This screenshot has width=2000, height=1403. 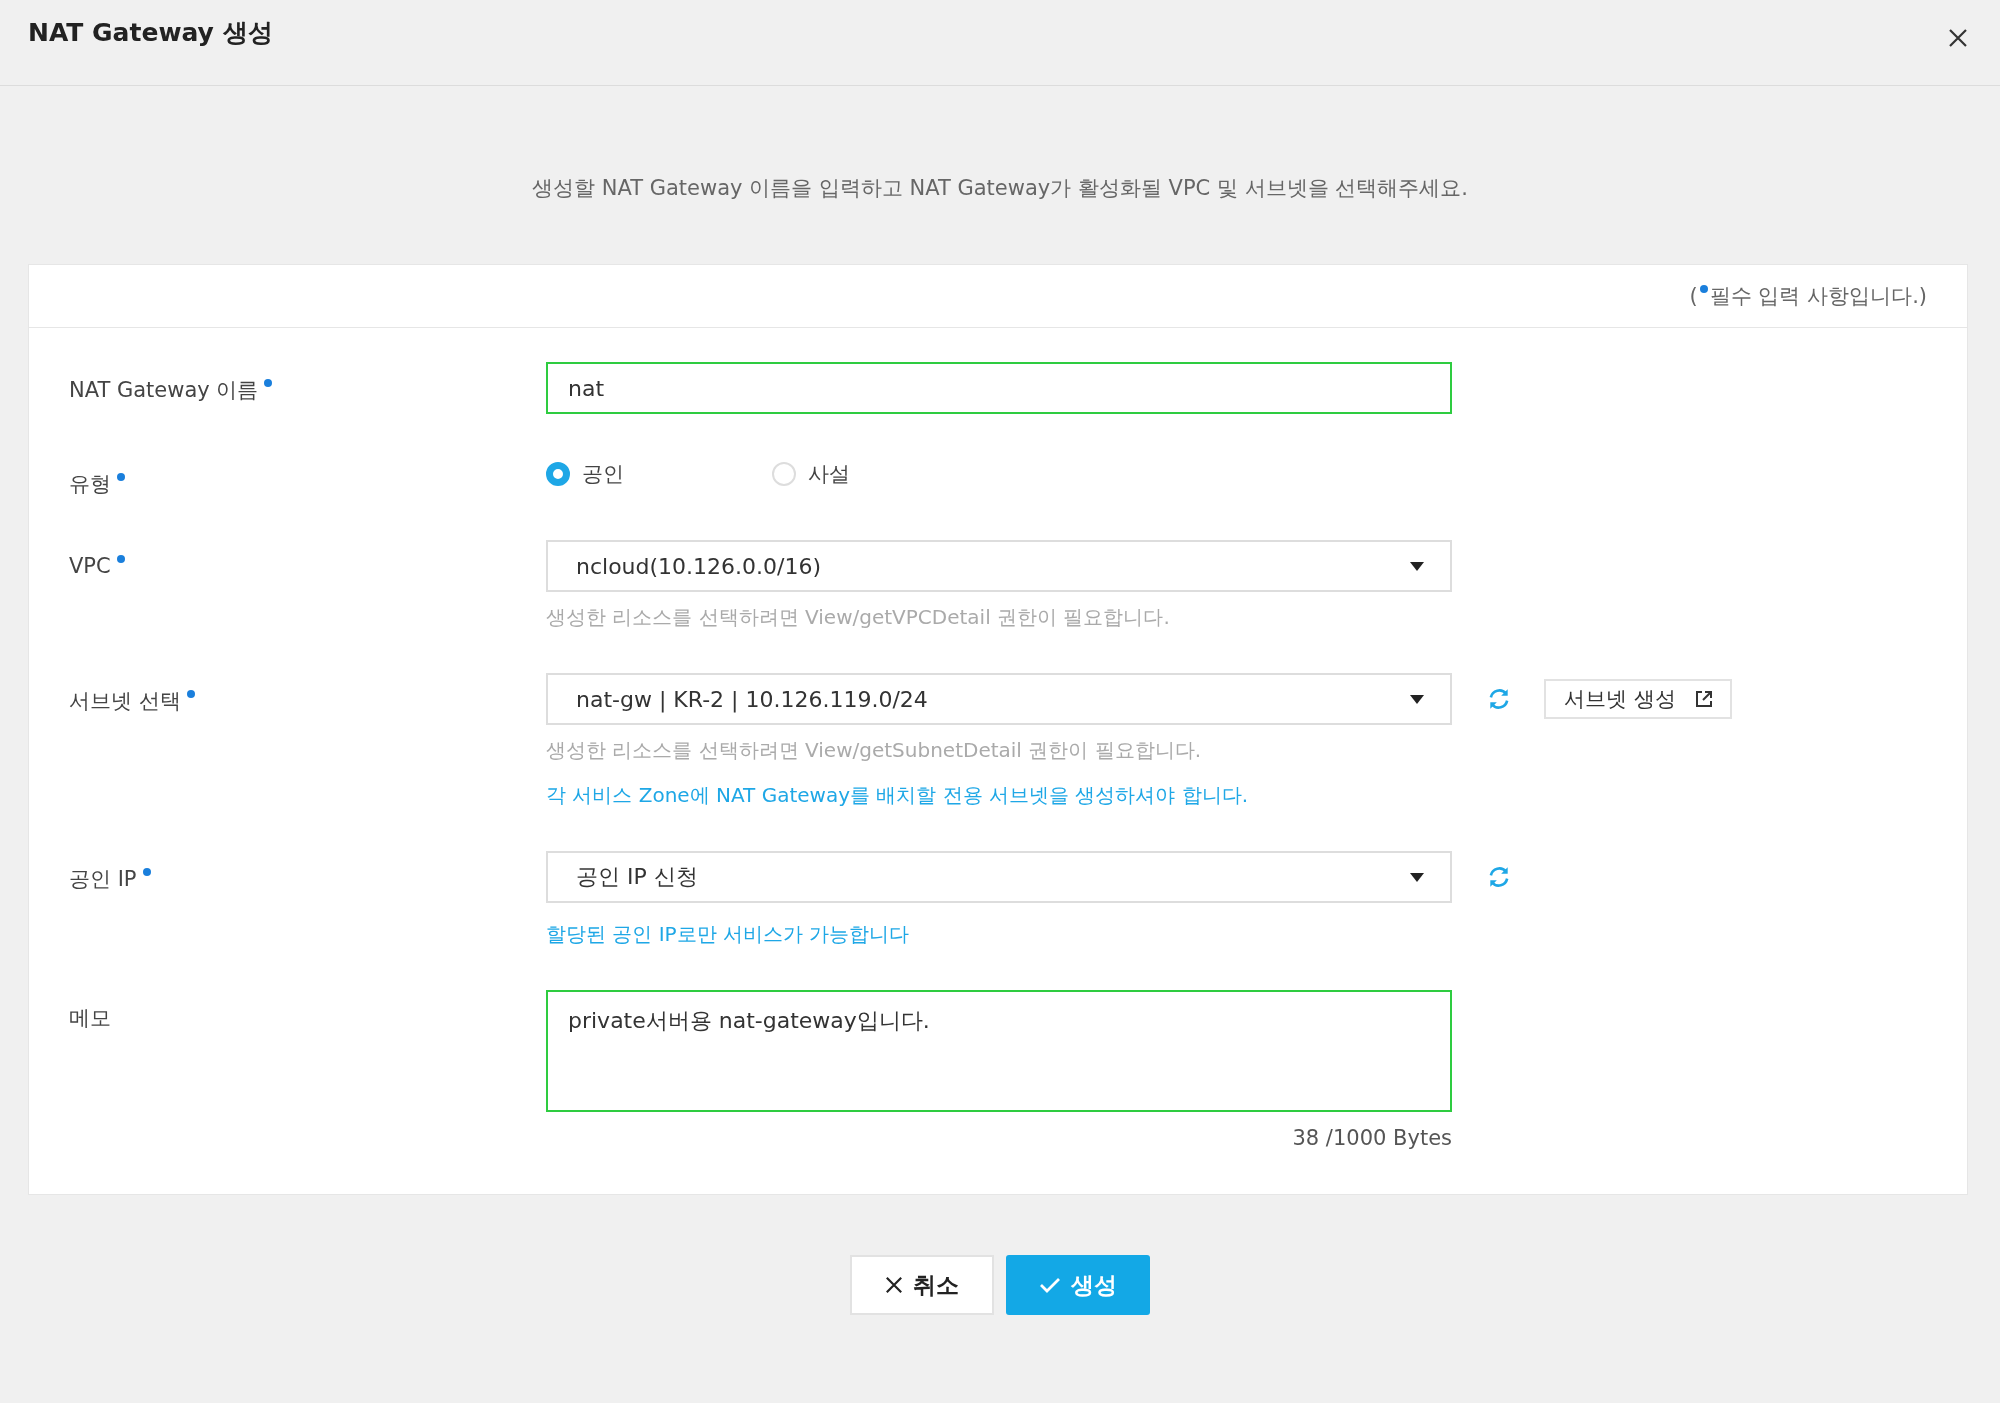 What do you see at coordinates (885, 474) in the screenshot?
I see `radio-option: 사설` at bounding box center [885, 474].